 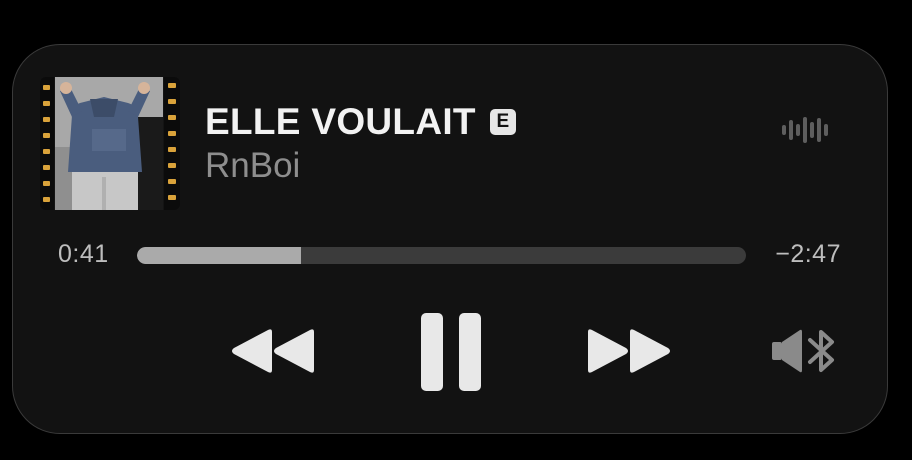 What do you see at coordinates (441, 255) in the screenshot?
I see `progress-scrubber` at bounding box center [441, 255].